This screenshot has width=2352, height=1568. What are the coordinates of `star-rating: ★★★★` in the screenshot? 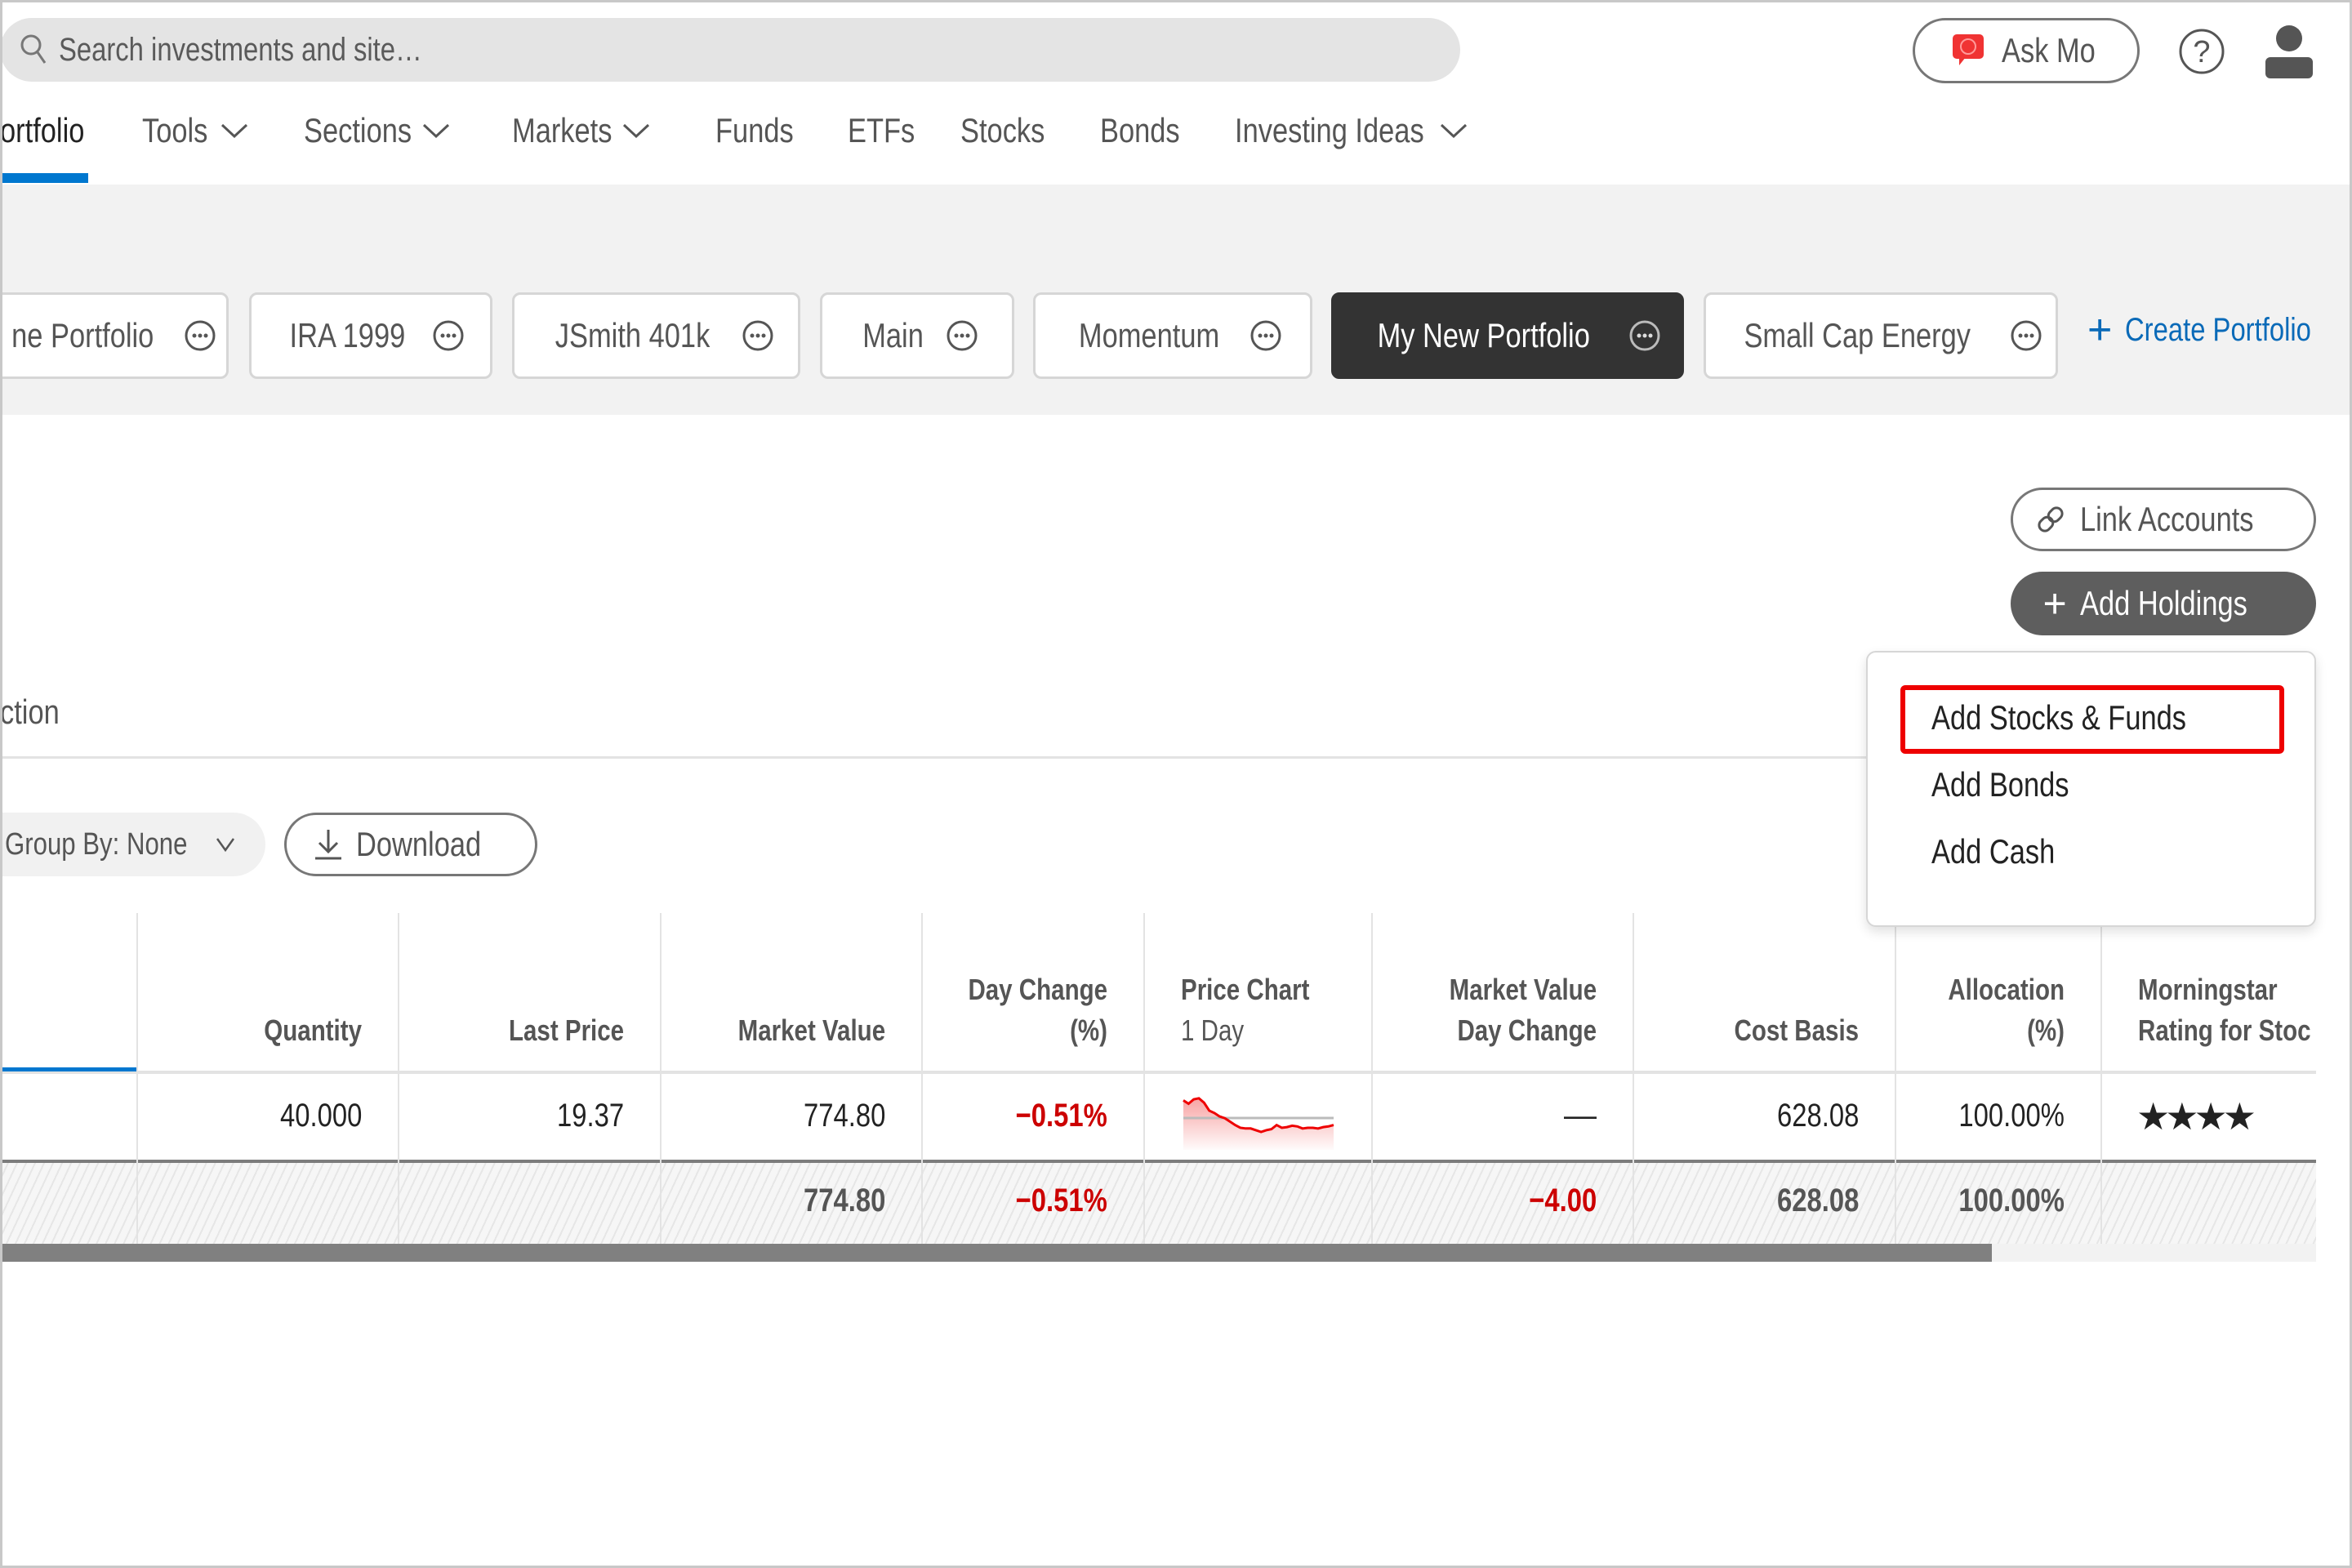 It's located at (2196, 1116).